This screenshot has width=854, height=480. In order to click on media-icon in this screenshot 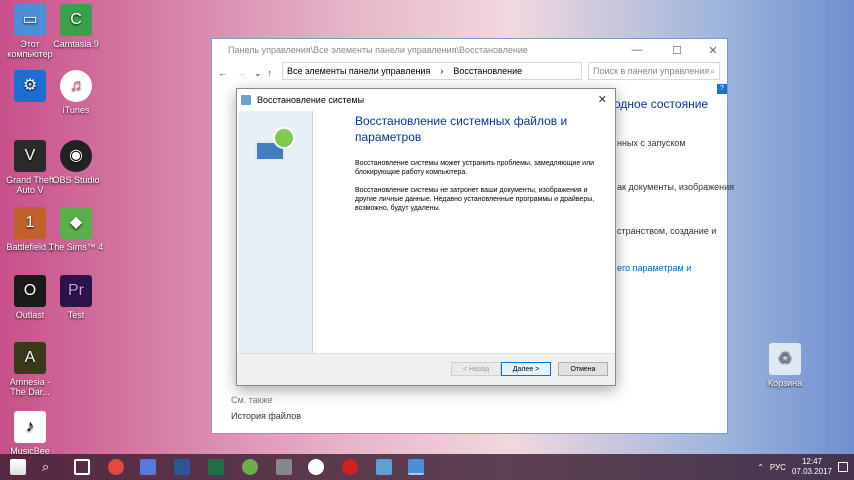, I will do `click(284, 467)`.